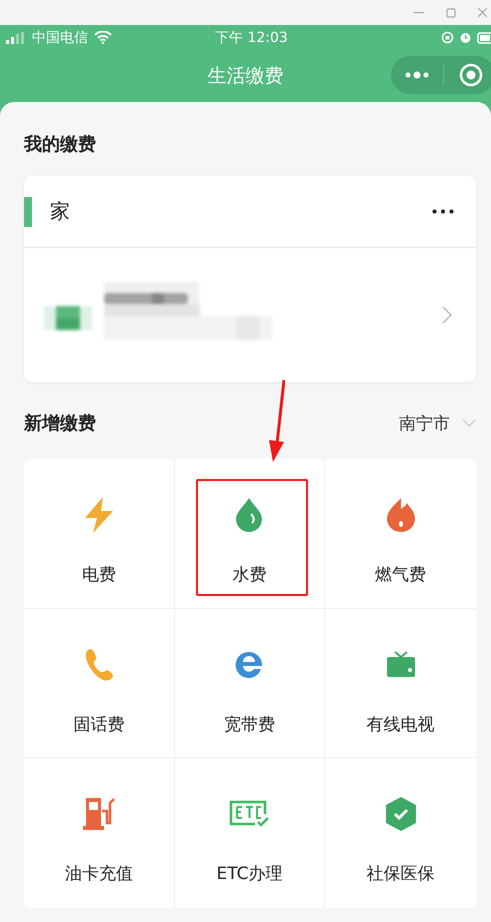 This screenshot has height=922, width=491. Describe the element at coordinates (250, 683) in the screenshot. I see `service-tile: 宽带费` at that location.